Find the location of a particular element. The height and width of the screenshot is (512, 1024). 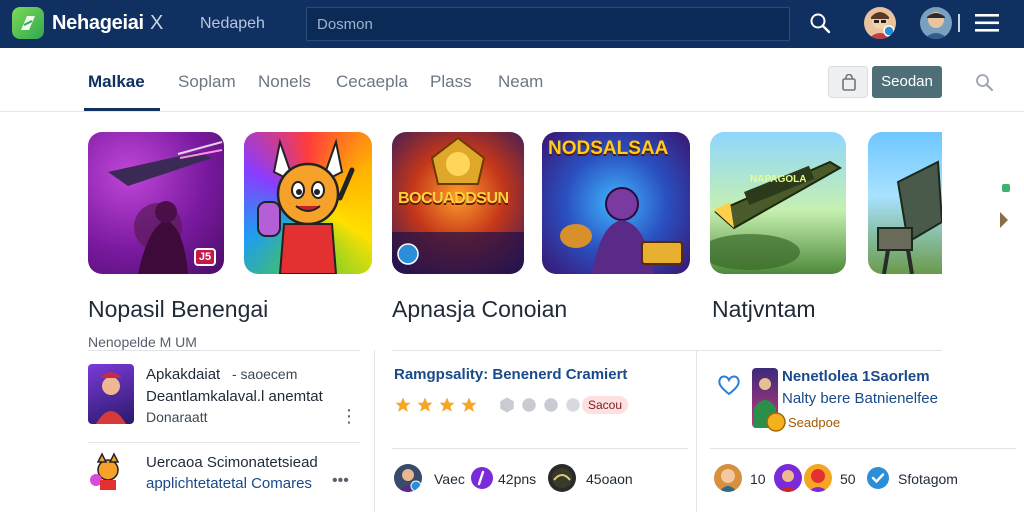

carousel-indicator is located at coordinates (1006, 188).